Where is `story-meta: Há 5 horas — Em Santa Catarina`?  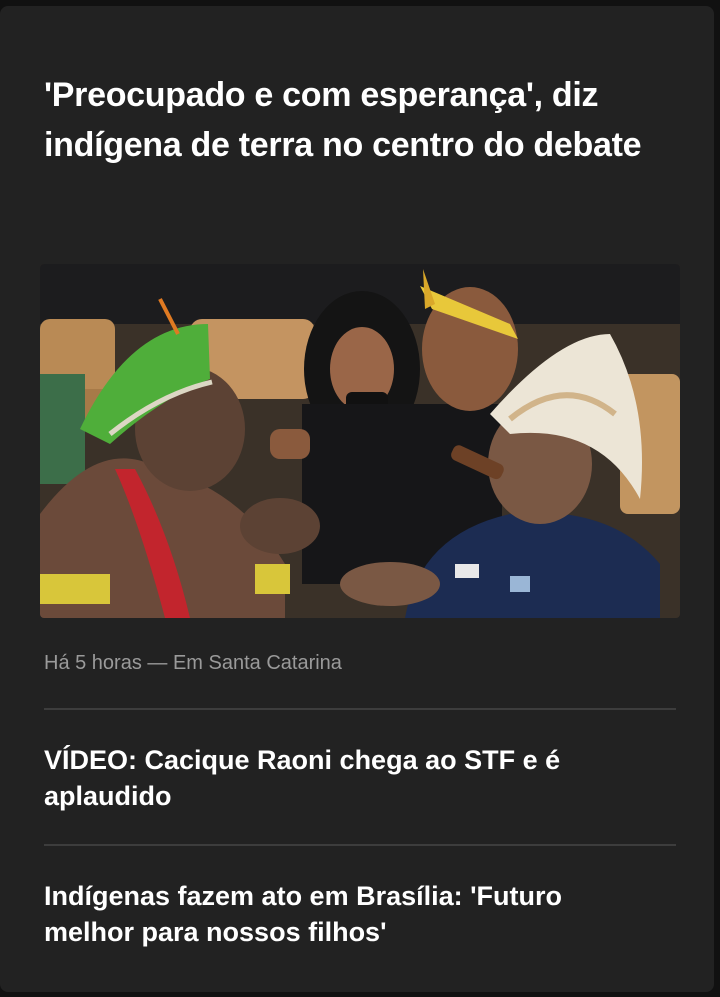 story-meta: Há 5 horas — Em Santa Catarina is located at coordinates (193, 663).